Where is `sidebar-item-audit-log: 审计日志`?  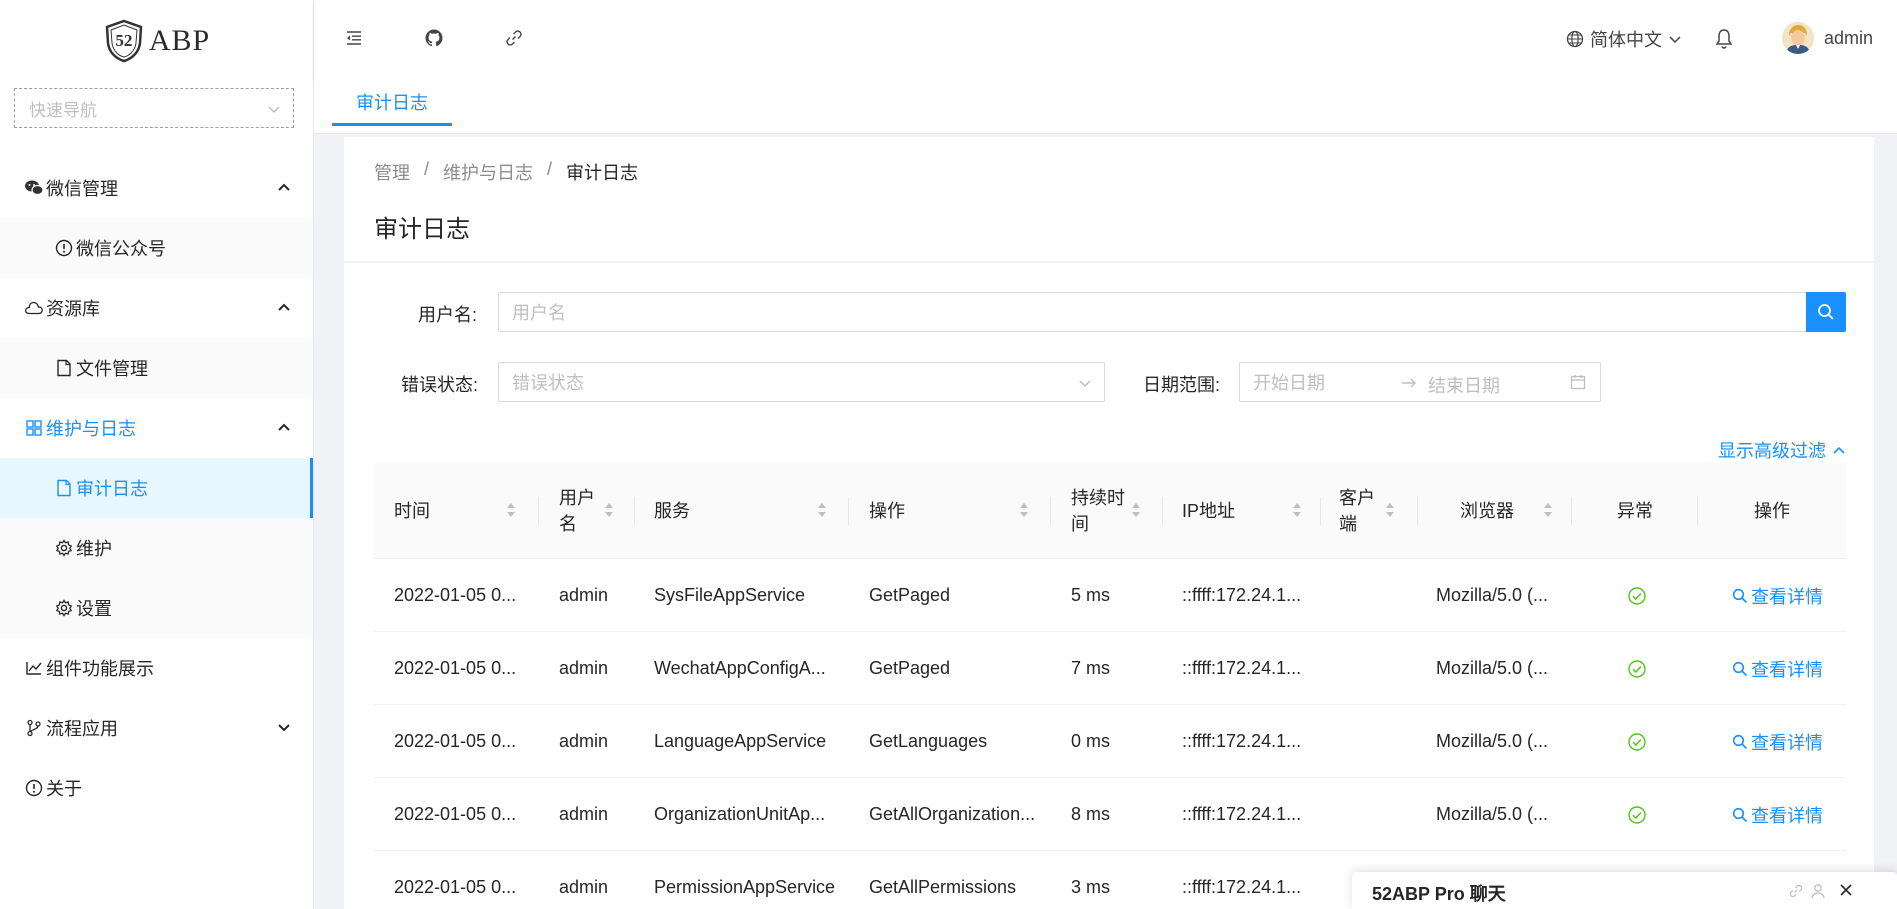
sidebar-item-audit-log: 审计日志 is located at coordinates (156, 488).